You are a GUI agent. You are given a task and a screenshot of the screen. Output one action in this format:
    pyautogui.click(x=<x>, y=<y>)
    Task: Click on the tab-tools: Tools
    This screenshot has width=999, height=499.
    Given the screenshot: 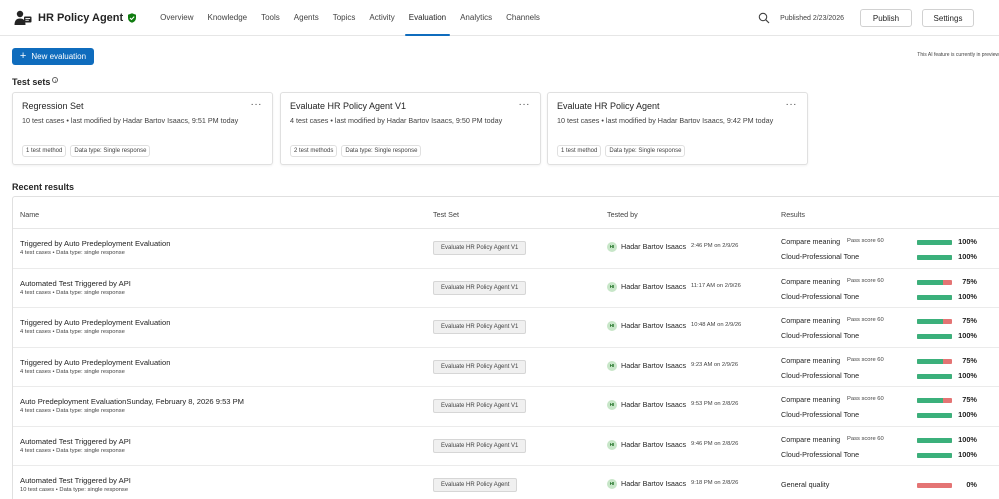 What is the action you would take?
    pyautogui.click(x=270, y=18)
    